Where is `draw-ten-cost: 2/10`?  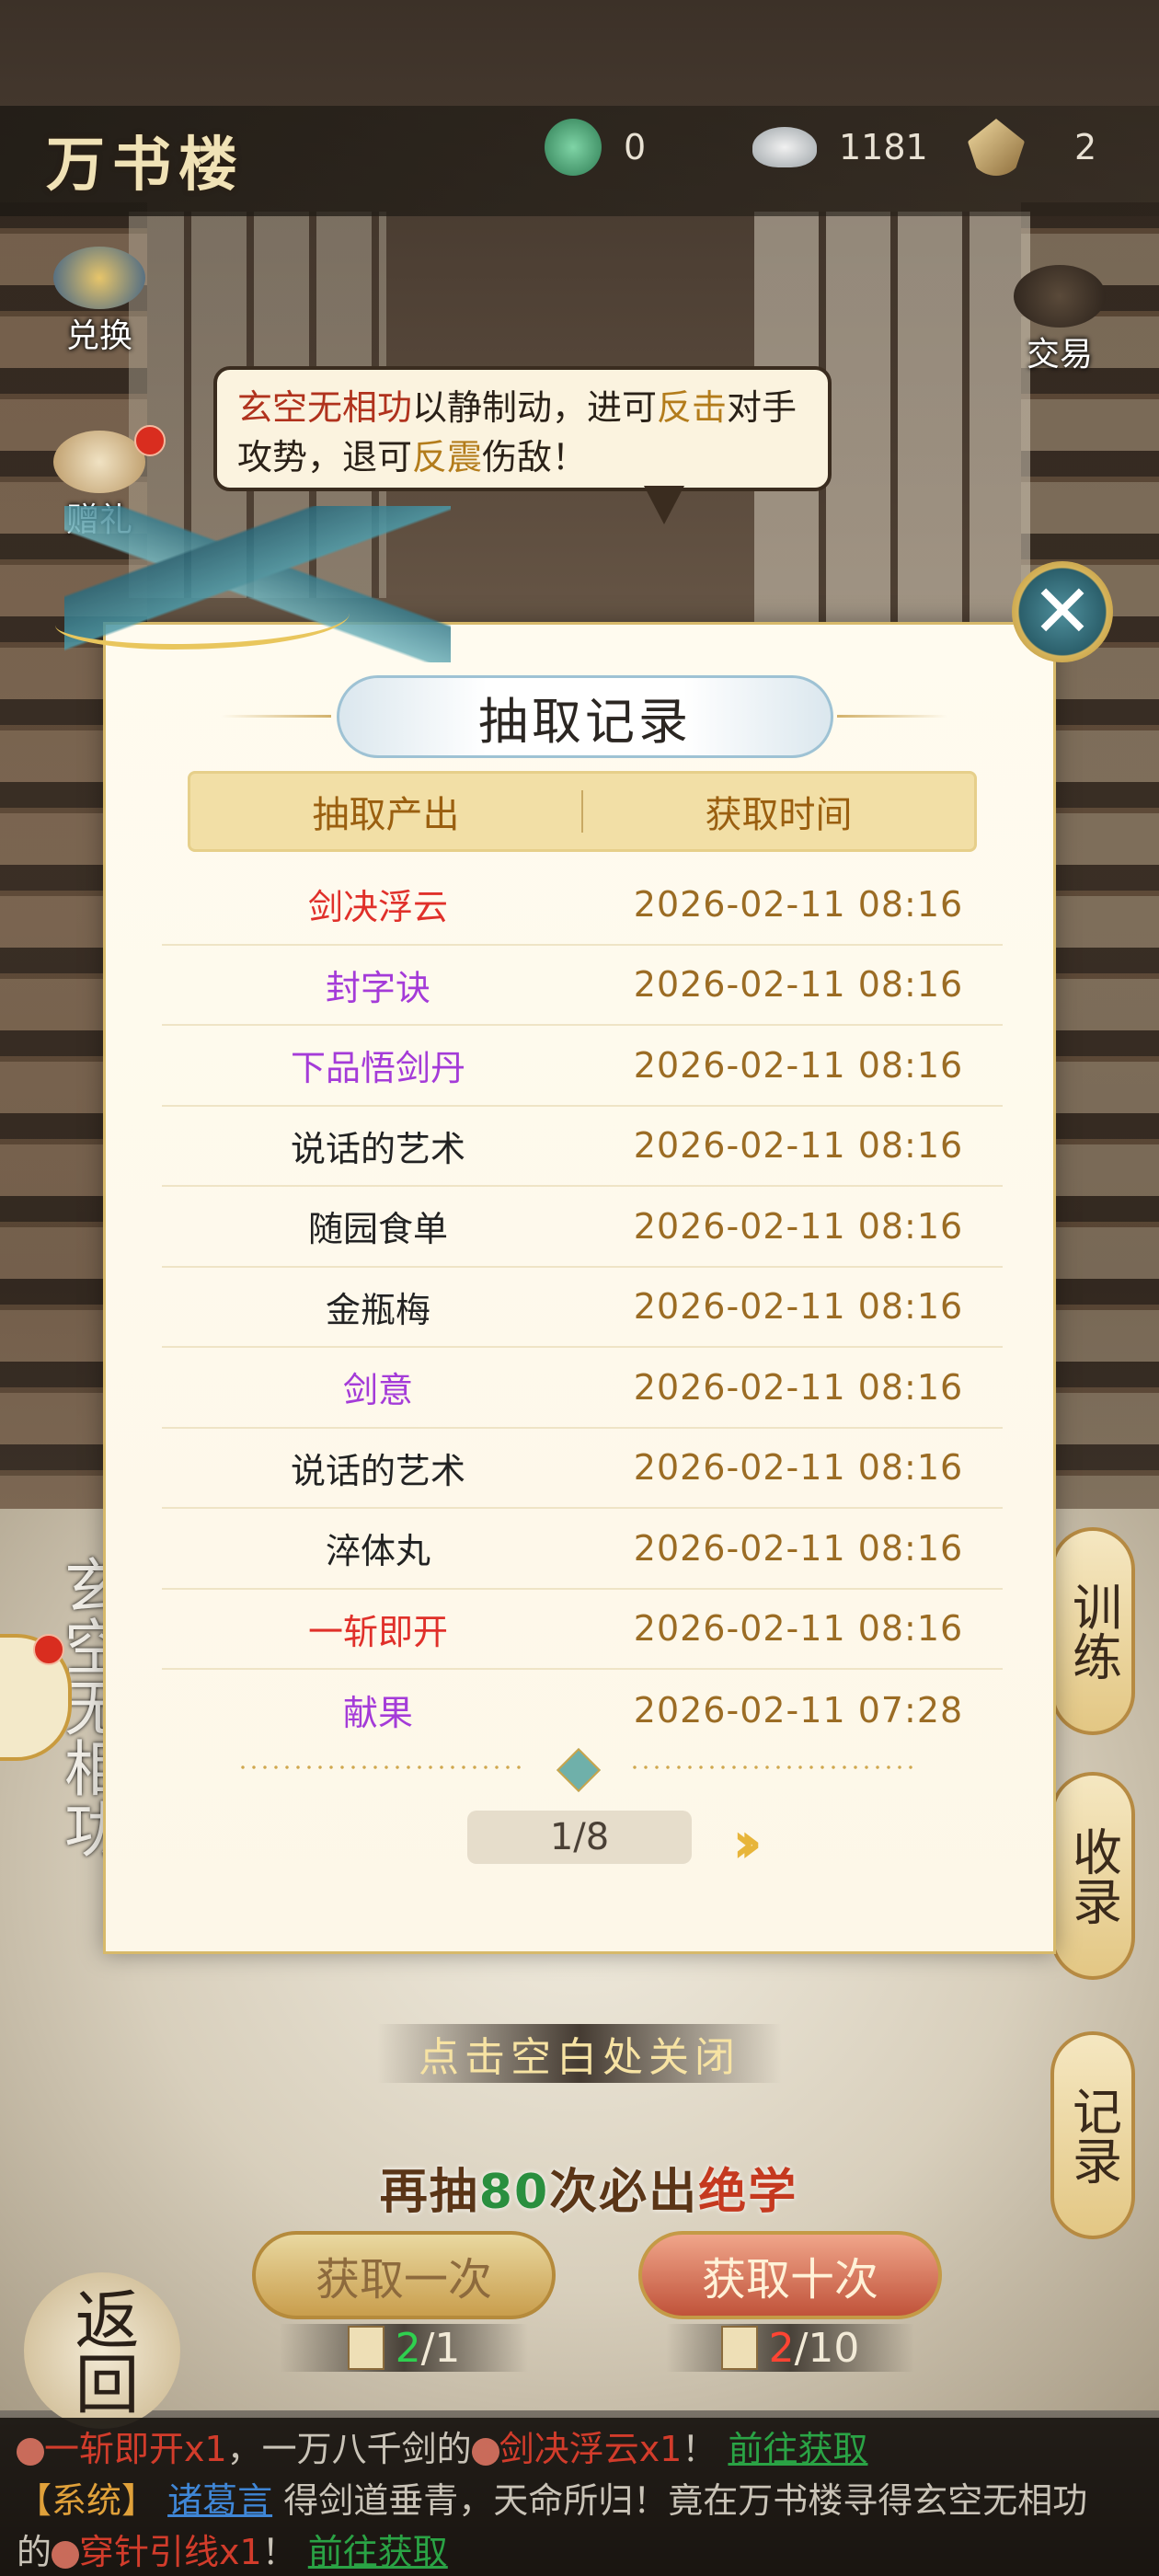
draw-ten-cost: 2/10 is located at coordinates (790, 2348).